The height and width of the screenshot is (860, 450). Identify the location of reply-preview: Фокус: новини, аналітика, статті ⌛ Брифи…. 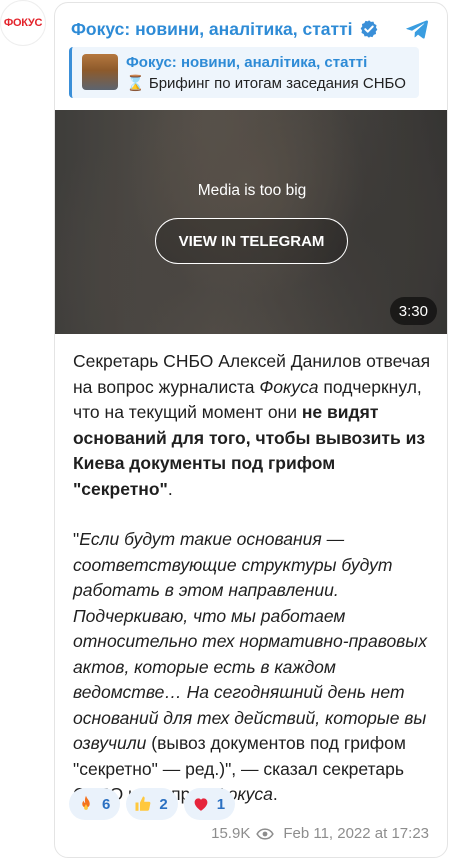
(244, 72).